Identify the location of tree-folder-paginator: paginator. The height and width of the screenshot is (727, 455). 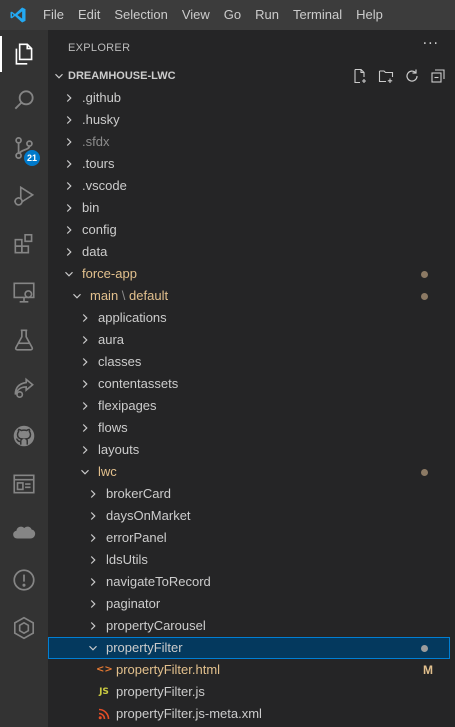
(249, 604).